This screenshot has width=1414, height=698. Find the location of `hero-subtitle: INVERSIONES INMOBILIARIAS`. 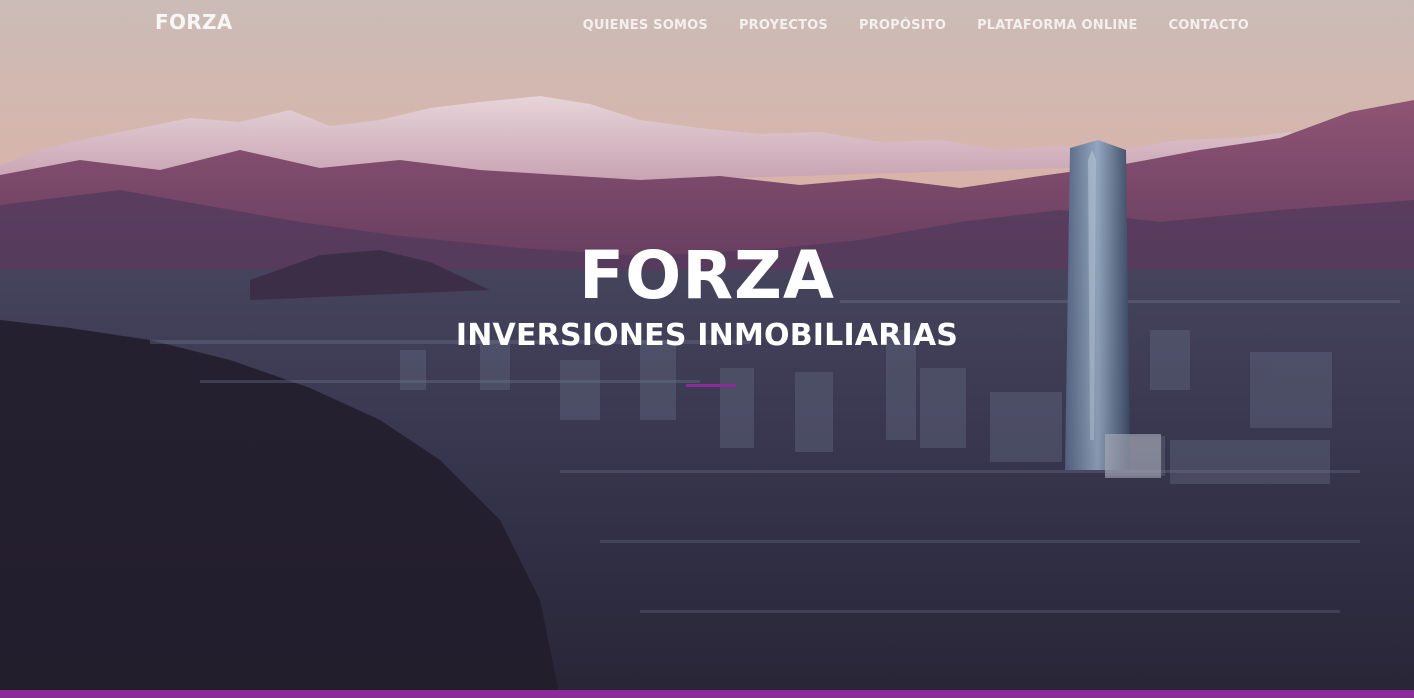

hero-subtitle: INVERSIONES INMOBILIARIAS is located at coordinates (707, 335).